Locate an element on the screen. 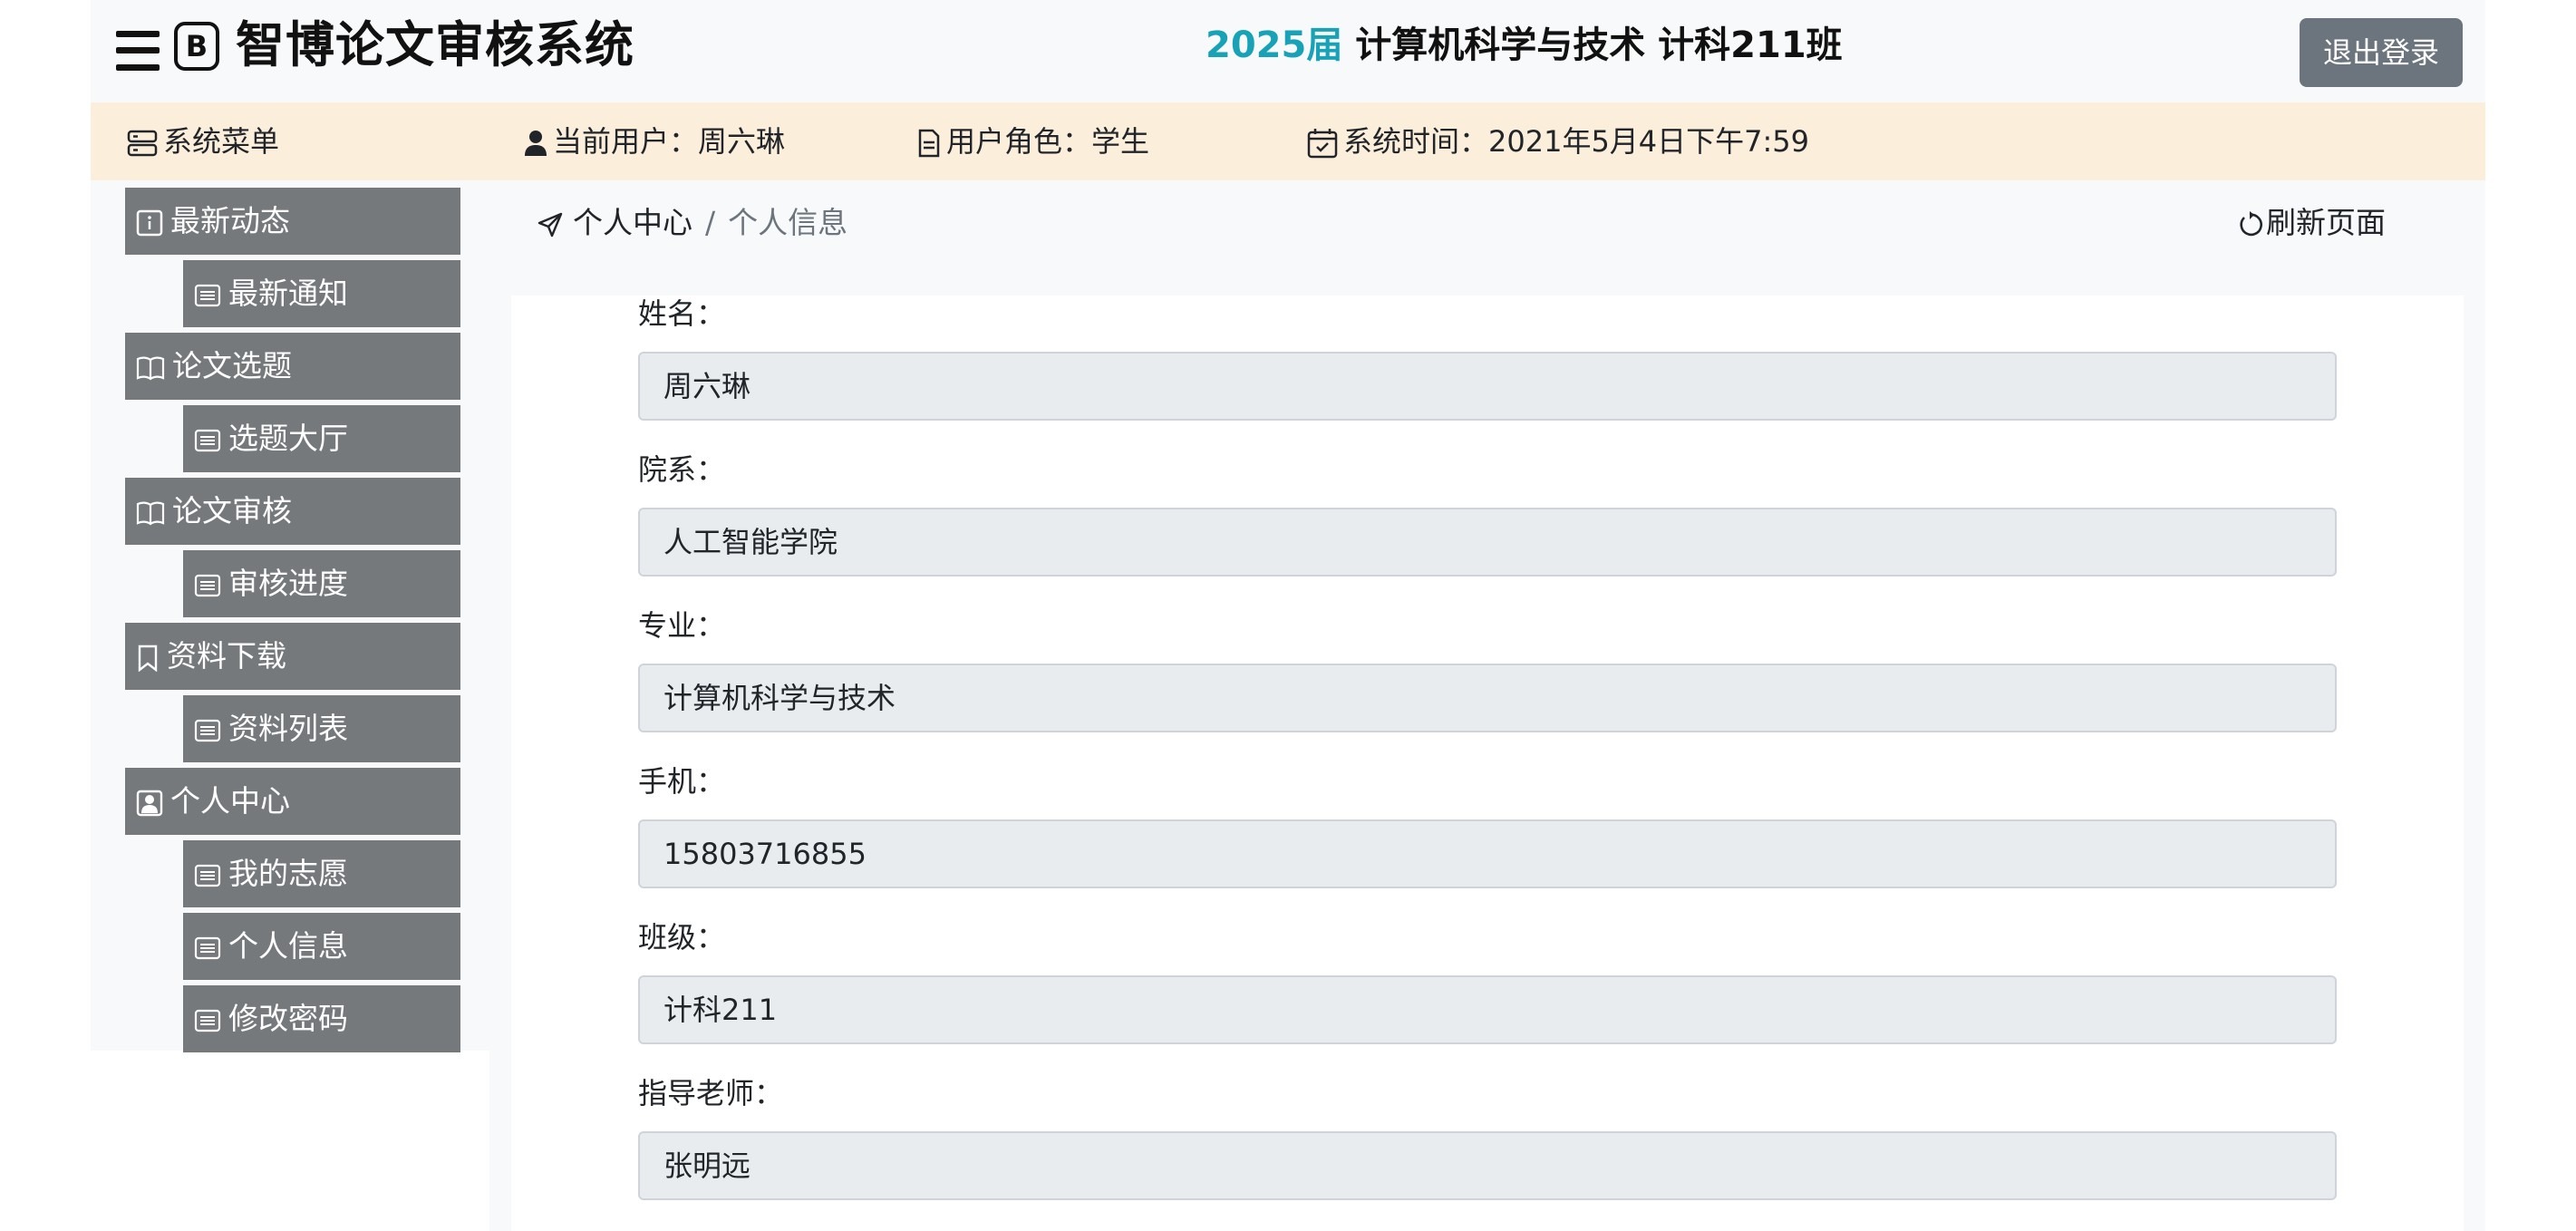 The image size is (2576, 1231). sidebar-item-latest-news: 最新动态 is located at coordinates (292, 222).